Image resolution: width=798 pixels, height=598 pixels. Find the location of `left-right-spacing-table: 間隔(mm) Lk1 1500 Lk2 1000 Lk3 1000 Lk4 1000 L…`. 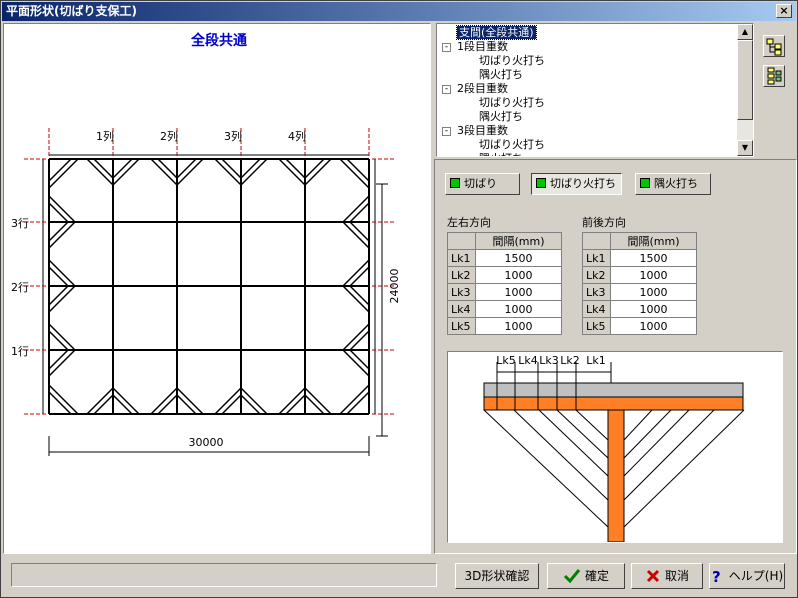

left-right-spacing-table: 間隔(mm) Lk1 1500 Lk2 1000 Lk3 1000 Lk4 1000 L… is located at coordinates (504, 283).